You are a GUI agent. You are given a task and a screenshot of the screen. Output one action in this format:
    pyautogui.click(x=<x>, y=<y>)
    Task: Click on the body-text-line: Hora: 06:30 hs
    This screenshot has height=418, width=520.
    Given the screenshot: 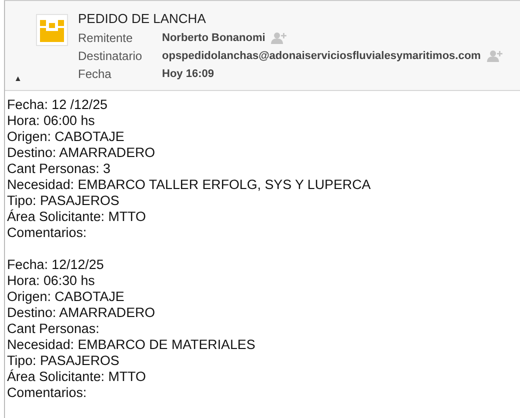 What is the action you would take?
    pyautogui.click(x=51, y=281)
    